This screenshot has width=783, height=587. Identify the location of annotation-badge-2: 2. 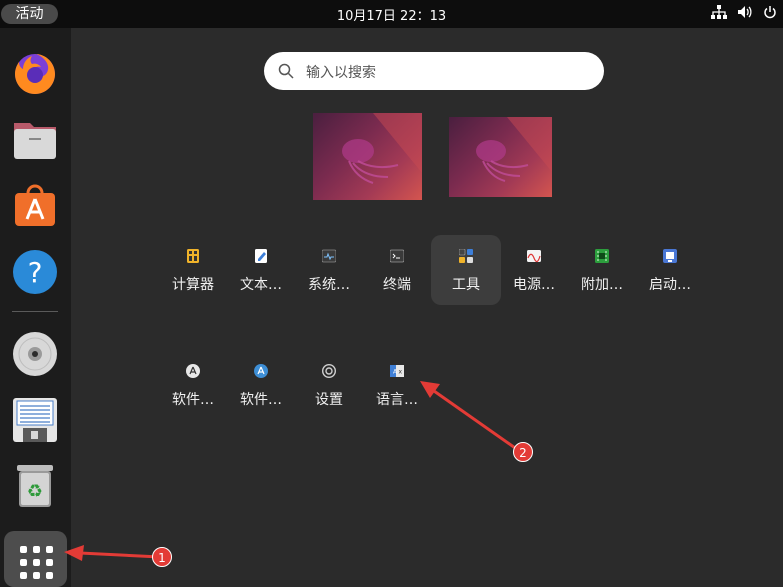
(523, 452).